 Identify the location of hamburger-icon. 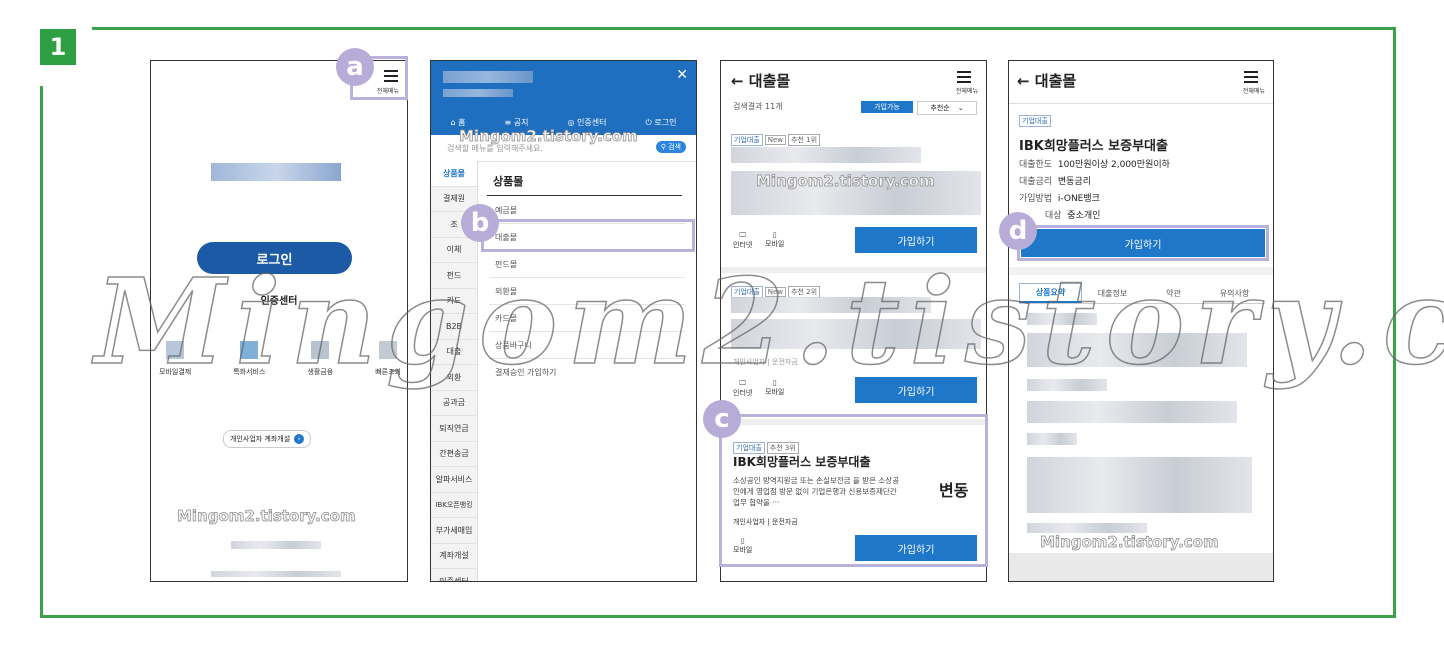
(964, 77).